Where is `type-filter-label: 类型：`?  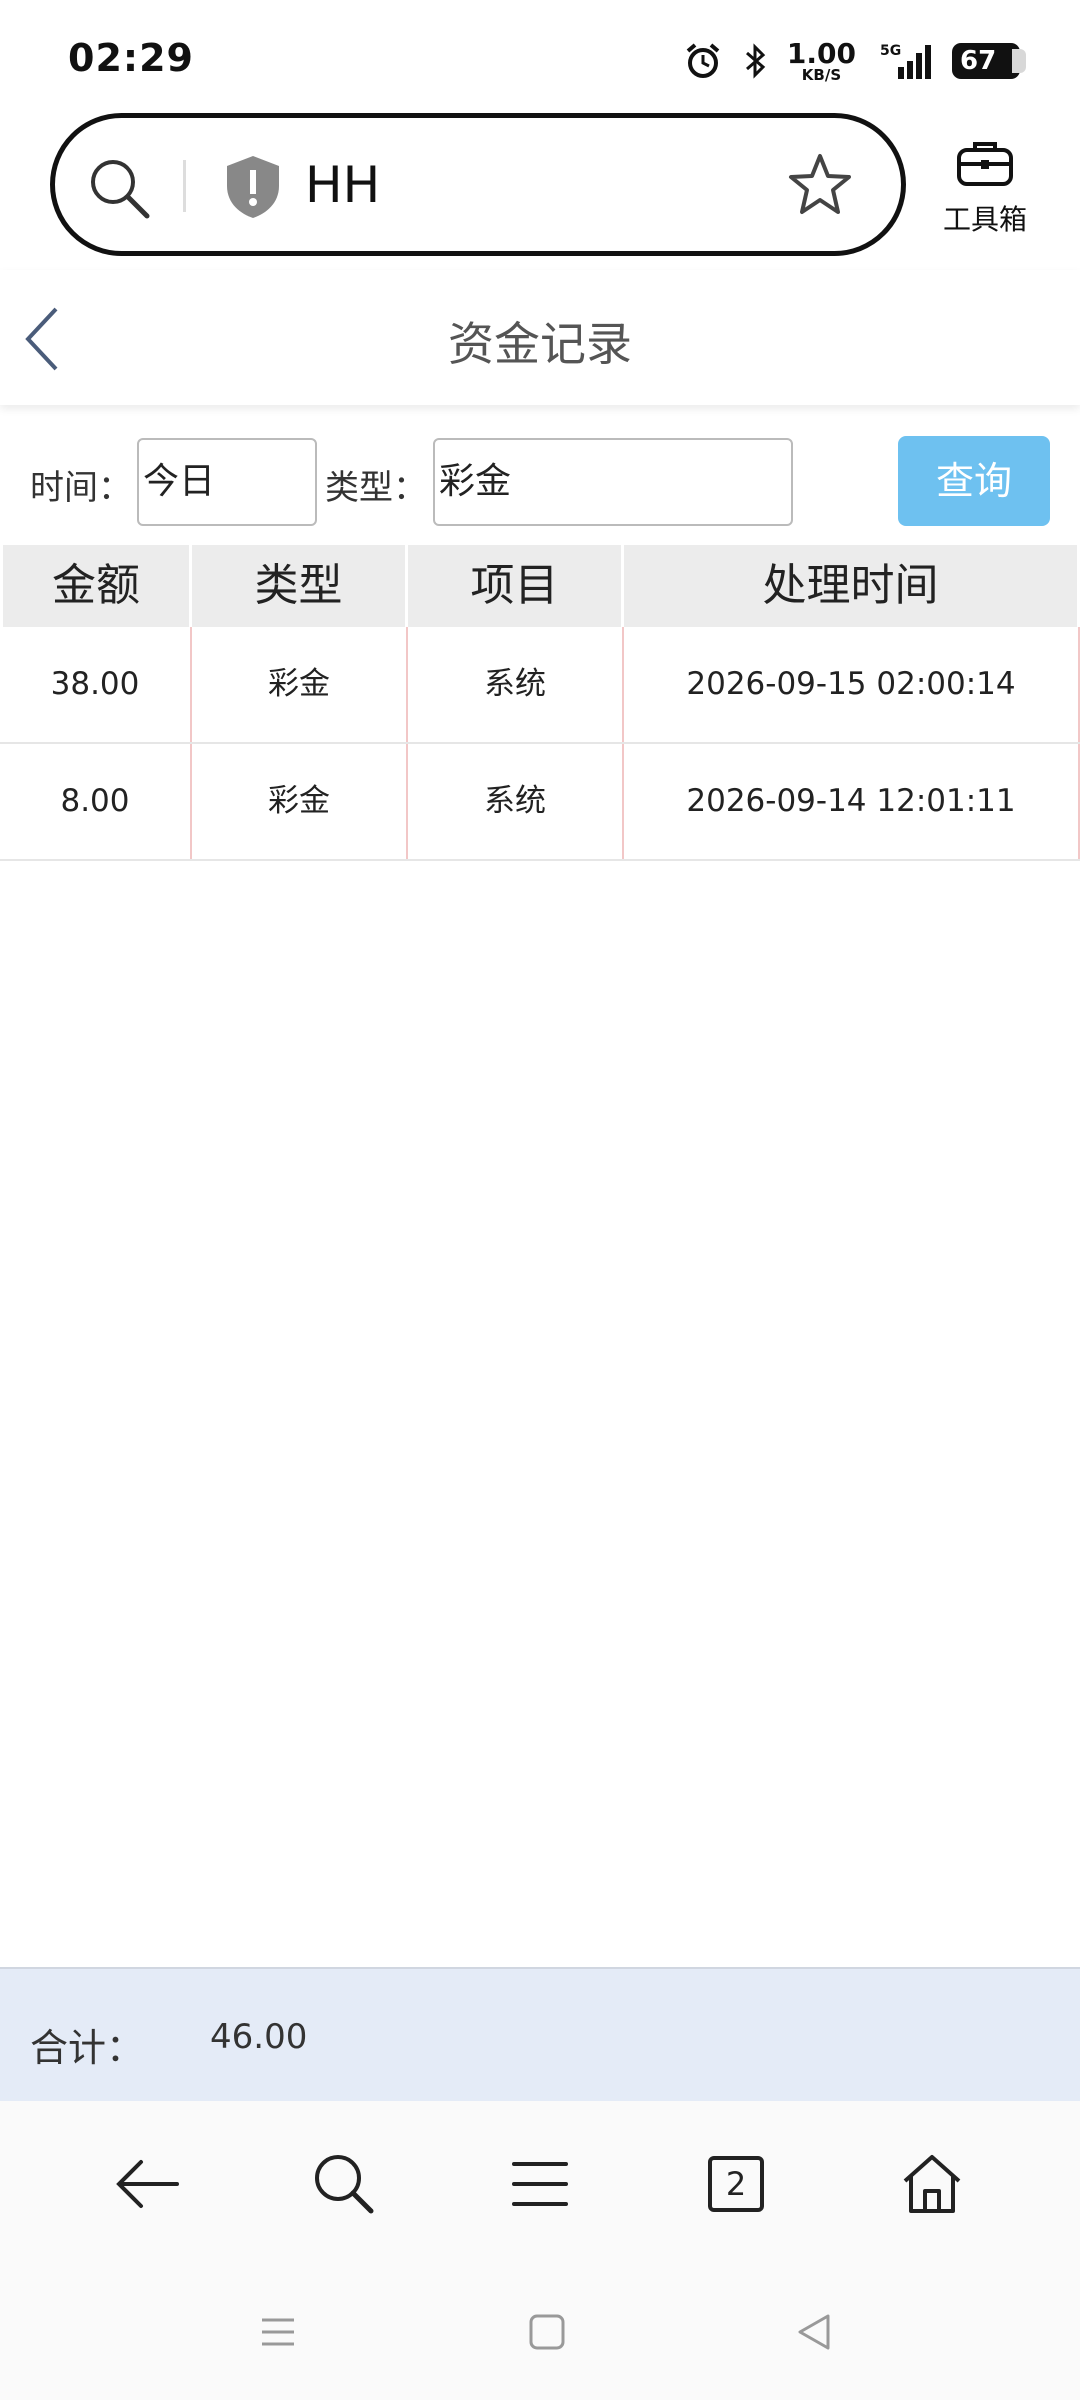
type-filter-label: 类型： is located at coordinates (376, 488).